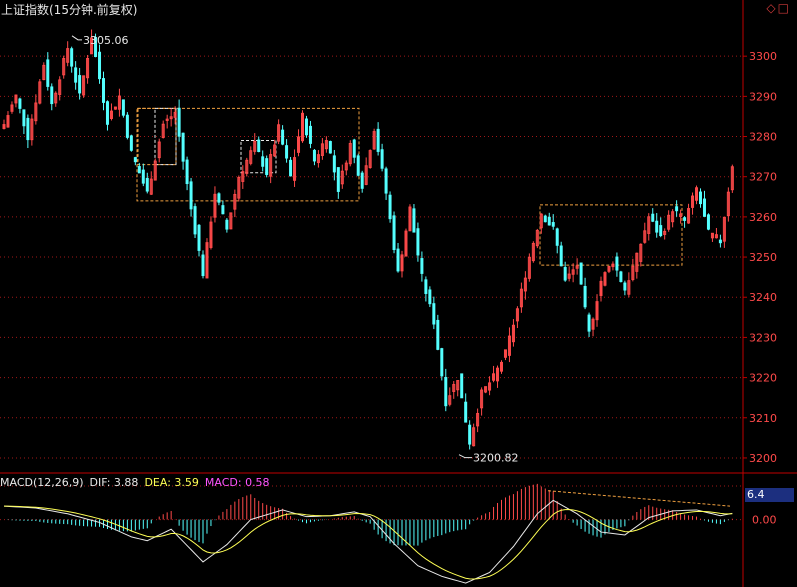  What do you see at coordinates (106, 40) in the screenshot?
I see `high-label: 3305.06` at bounding box center [106, 40].